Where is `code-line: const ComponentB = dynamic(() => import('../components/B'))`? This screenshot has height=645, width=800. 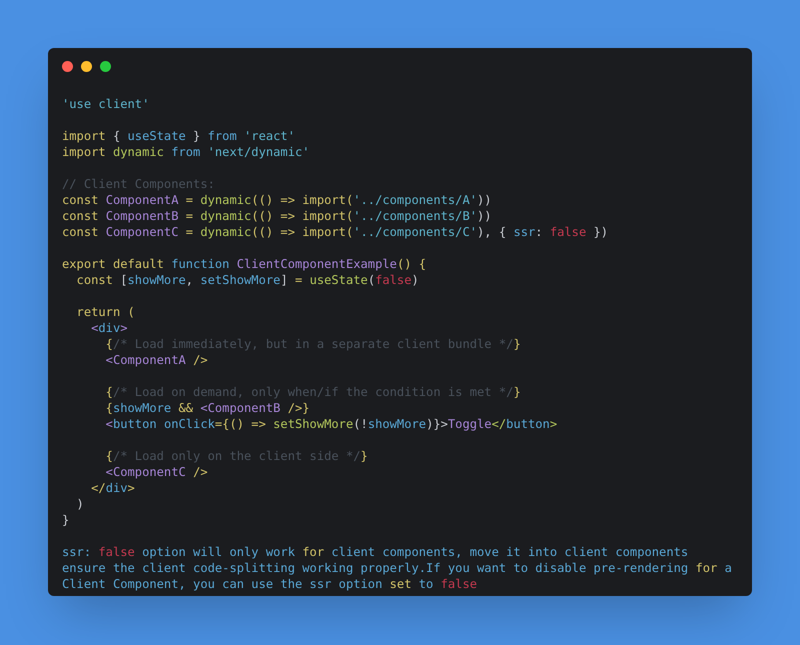 code-line: const ComponentB = dynamic(() => import('../components/B')) is located at coordinates (277, 216).